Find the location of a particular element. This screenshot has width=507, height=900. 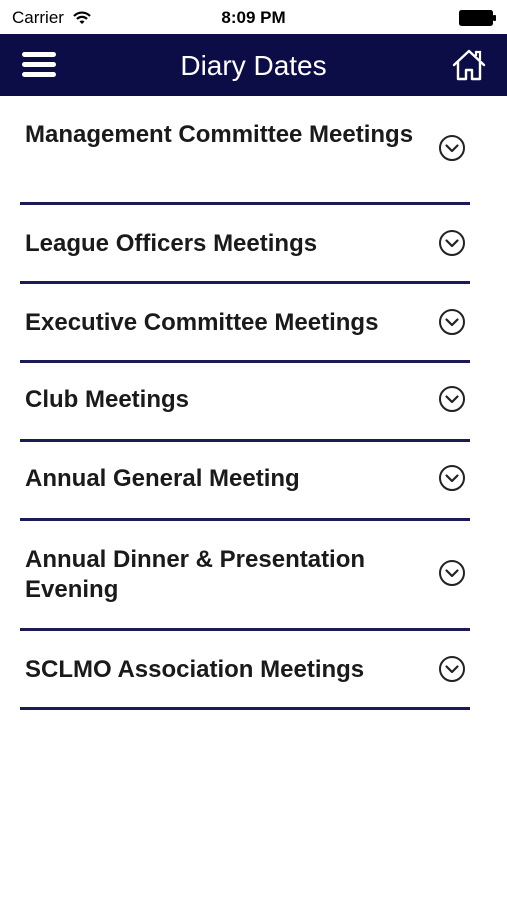

battery-icon is located at coordinates (477, 18).